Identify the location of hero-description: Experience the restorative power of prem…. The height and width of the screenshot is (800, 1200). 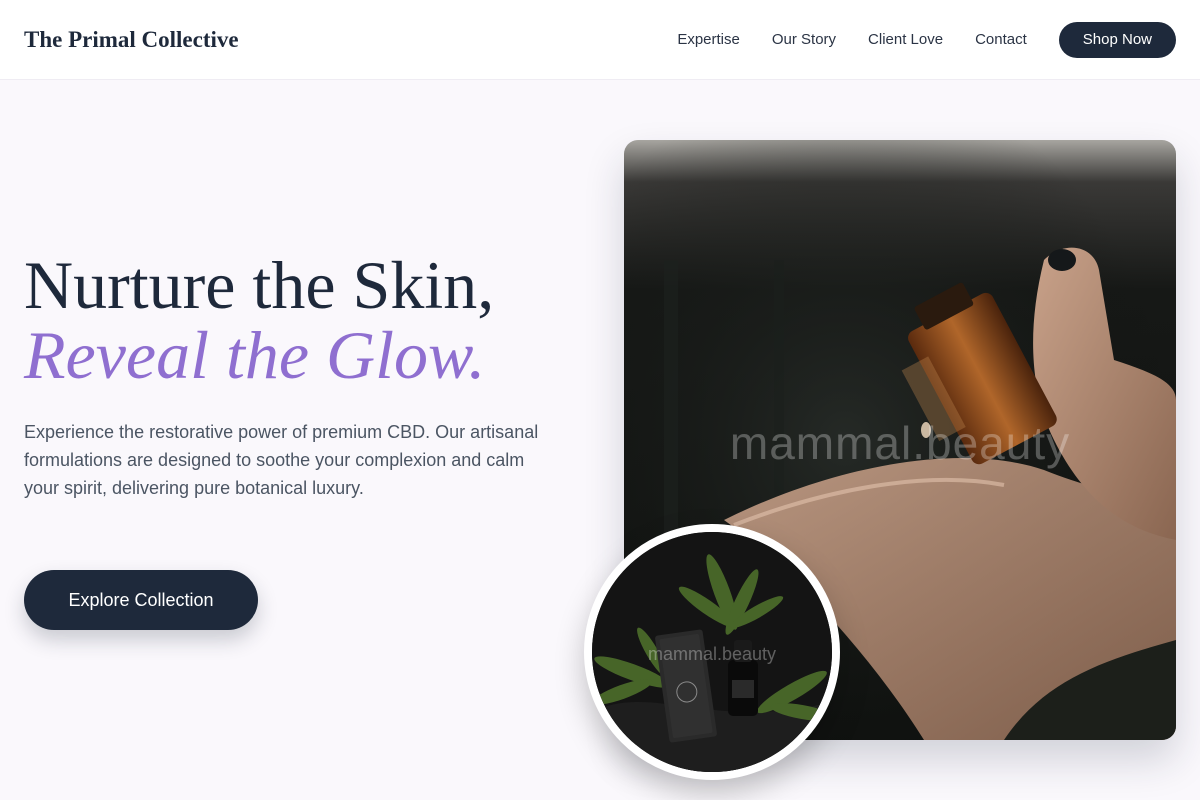
(281, 460).